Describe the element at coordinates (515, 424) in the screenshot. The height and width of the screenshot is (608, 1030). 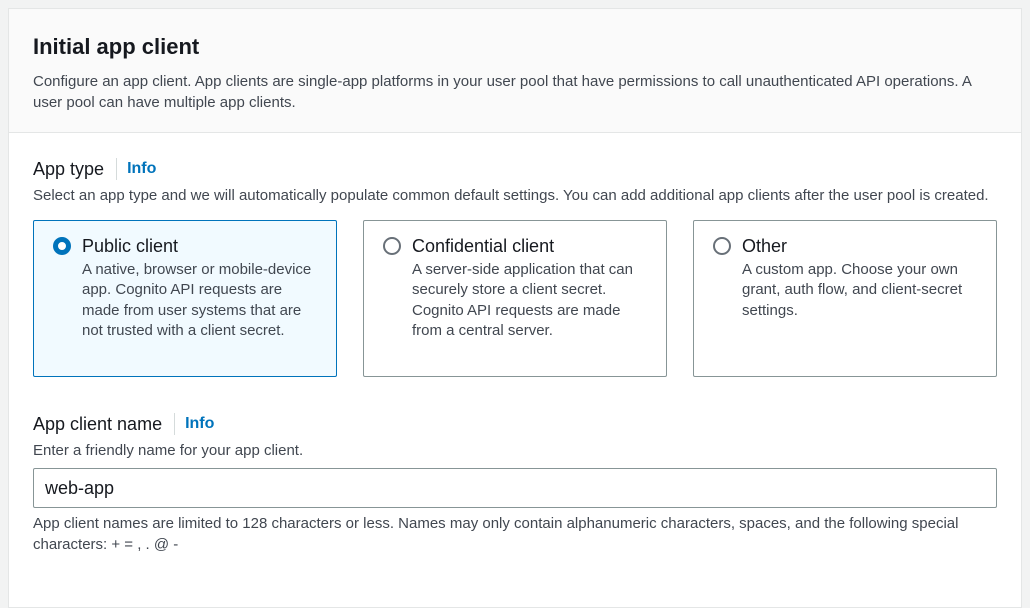
I see `app-client-name-label-row: App client name Info` at that location.